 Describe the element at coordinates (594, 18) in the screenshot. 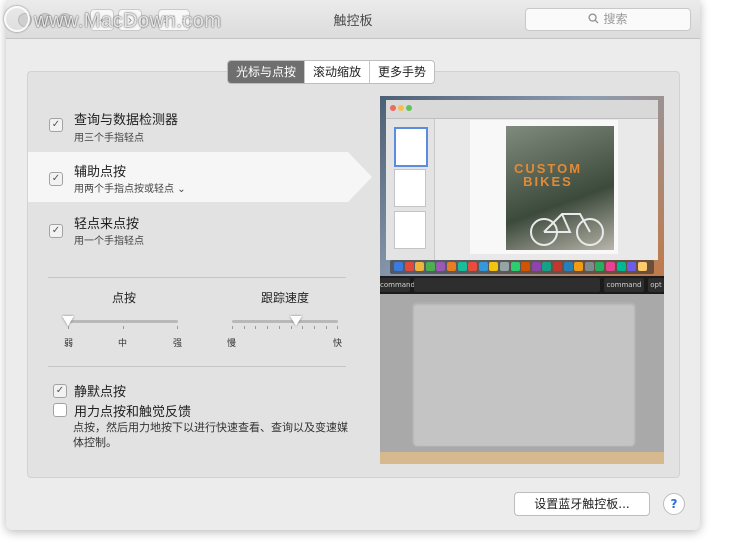

I see `magnifier-icon` at that location.